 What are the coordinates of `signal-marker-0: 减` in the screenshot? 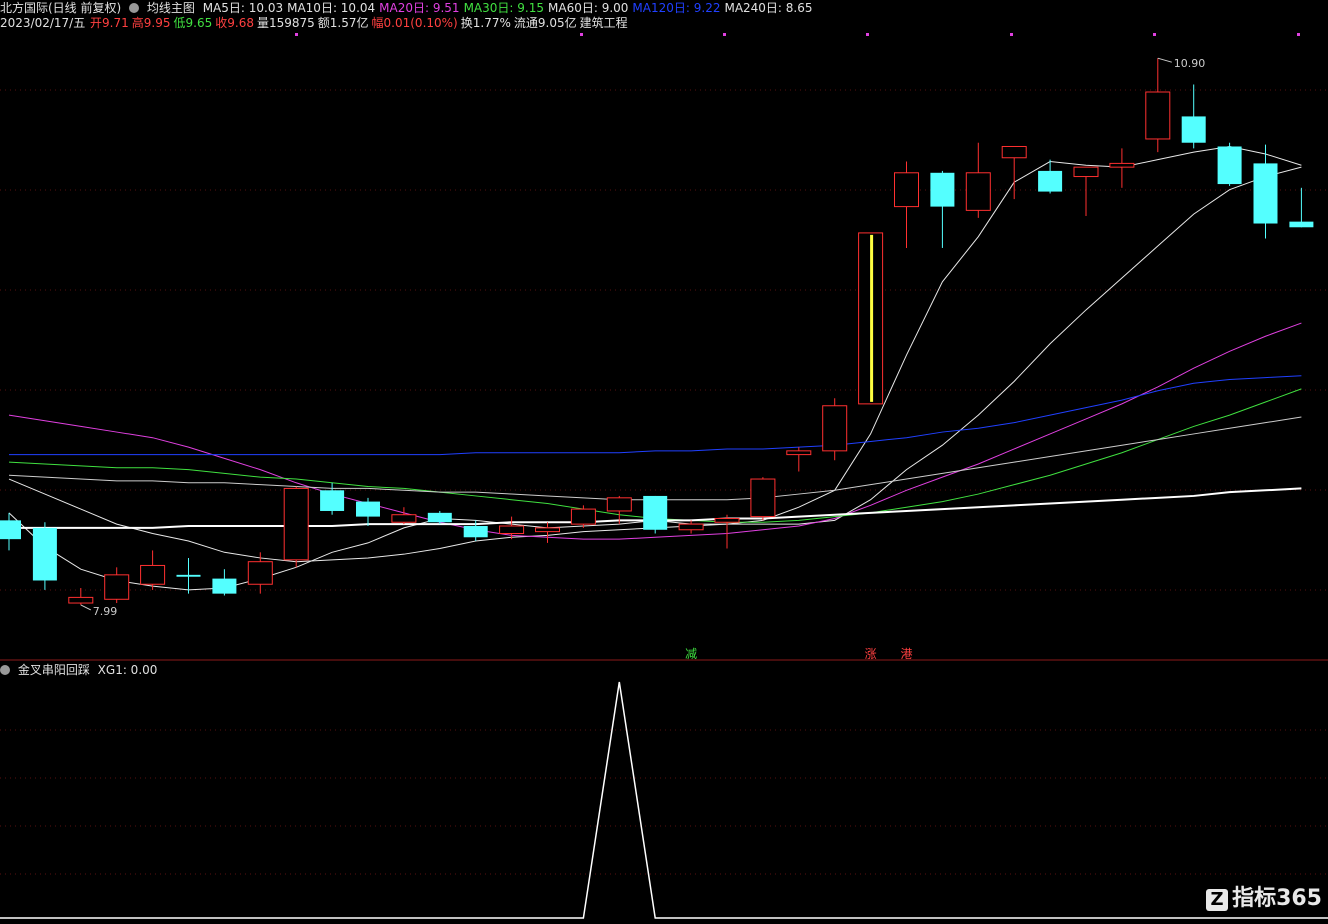 It's located at (691, 654).